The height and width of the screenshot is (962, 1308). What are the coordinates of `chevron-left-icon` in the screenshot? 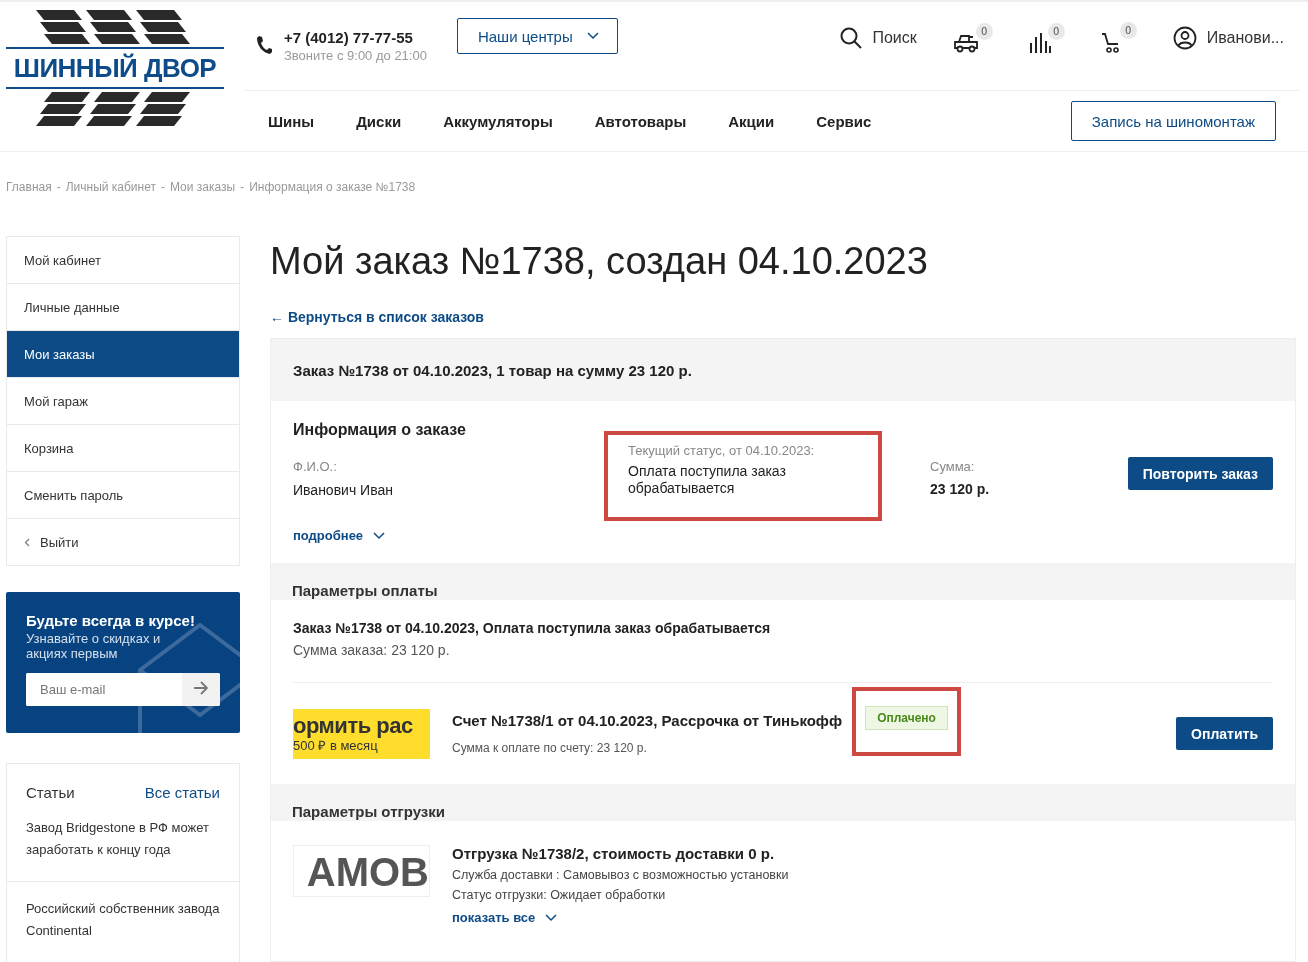 It's located at (27, 542).